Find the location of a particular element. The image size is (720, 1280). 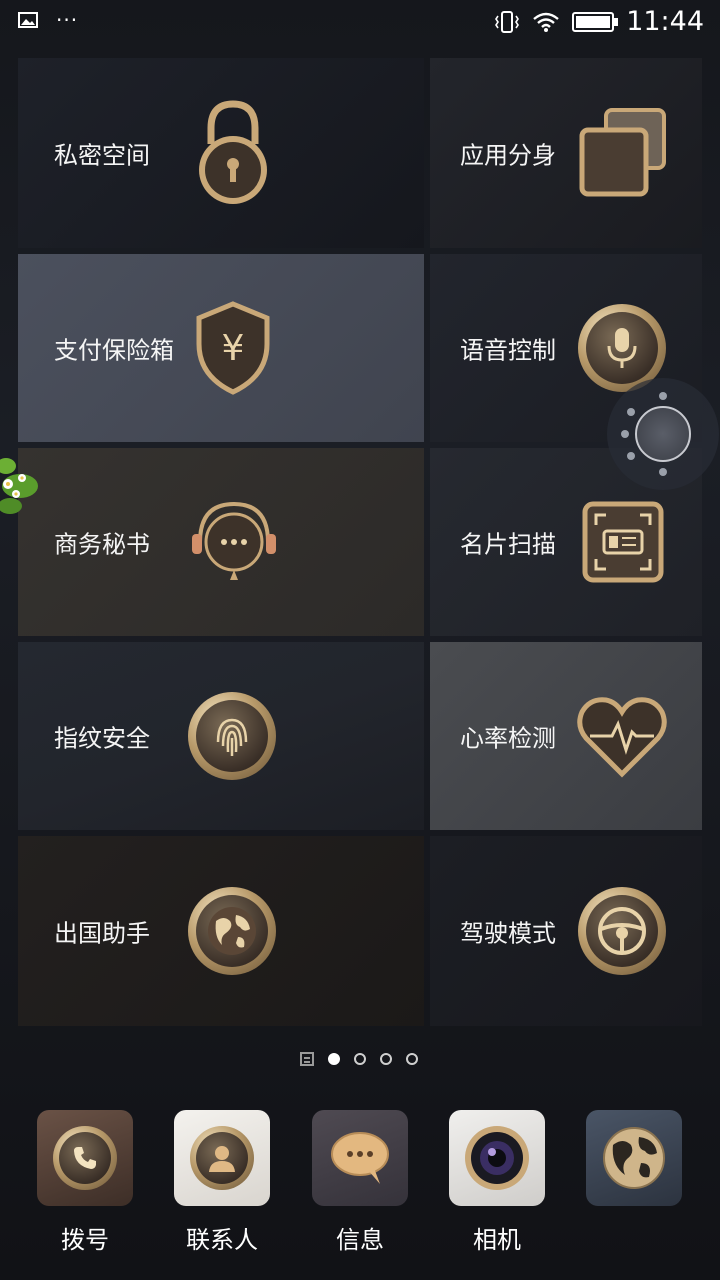

tile-label: 名片扫描 is located at coordinates (508, 544).